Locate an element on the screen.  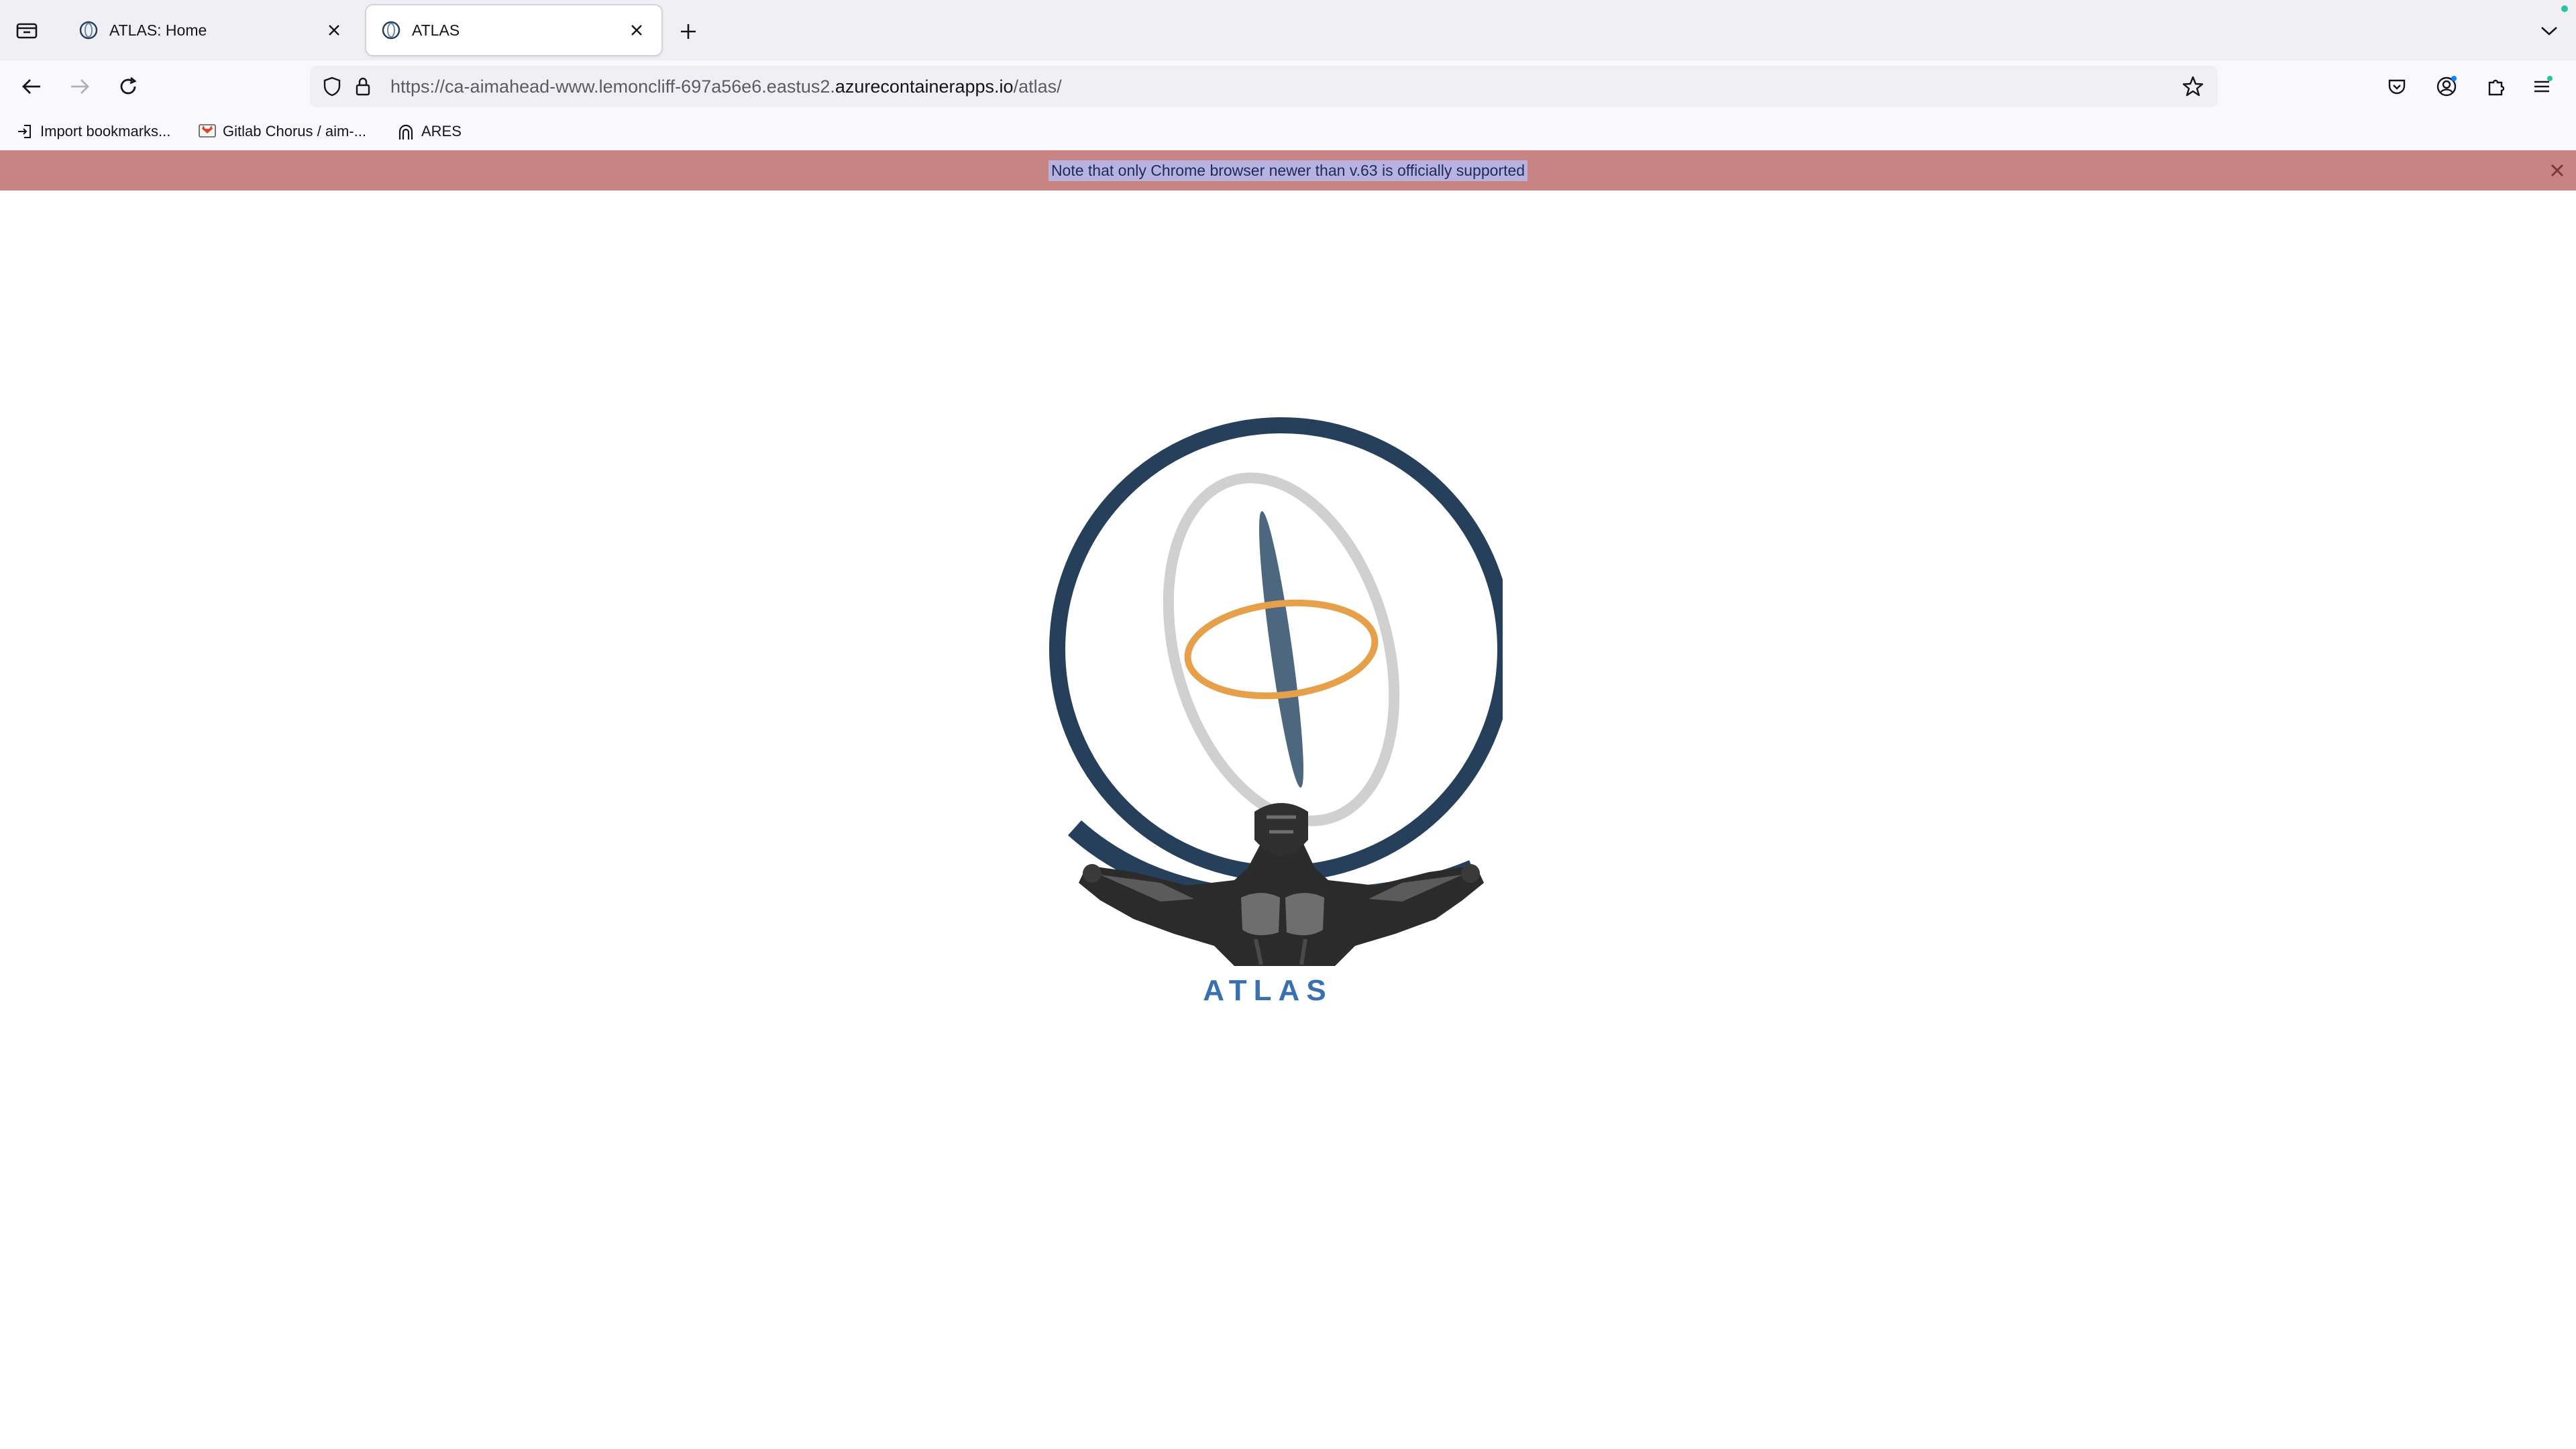
pocket-icon is located at coordinates (2397, 87).